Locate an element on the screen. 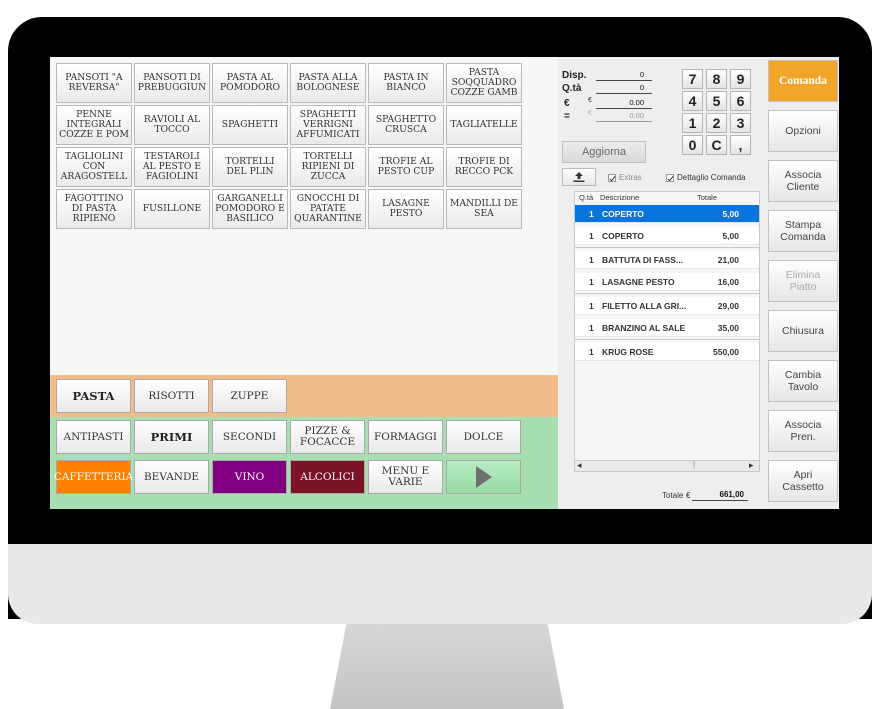  stampa-comanda-button: Stampa Comanda is located at coordinates (803, 231).